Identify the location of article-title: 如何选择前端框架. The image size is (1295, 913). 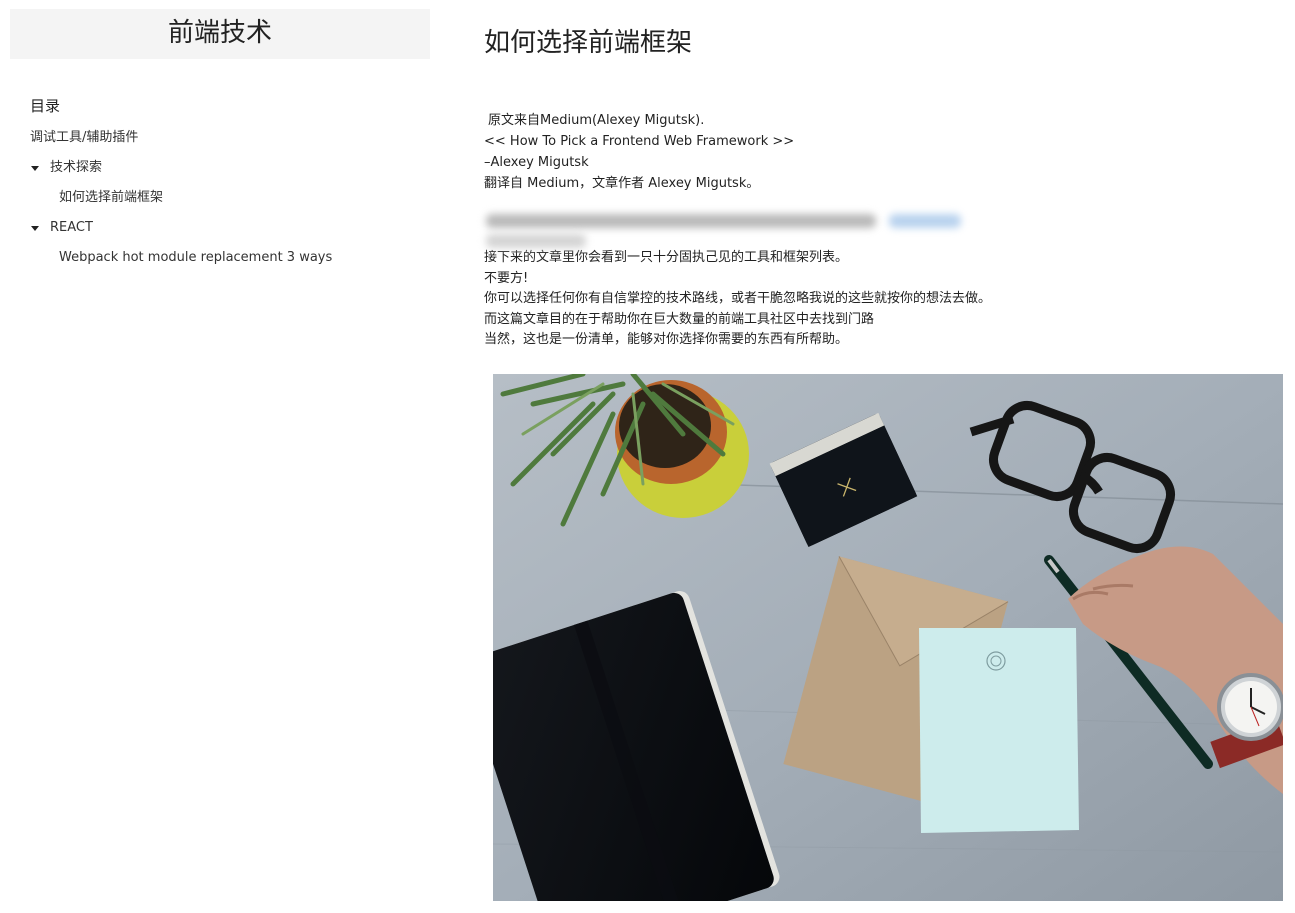
(588, 43).